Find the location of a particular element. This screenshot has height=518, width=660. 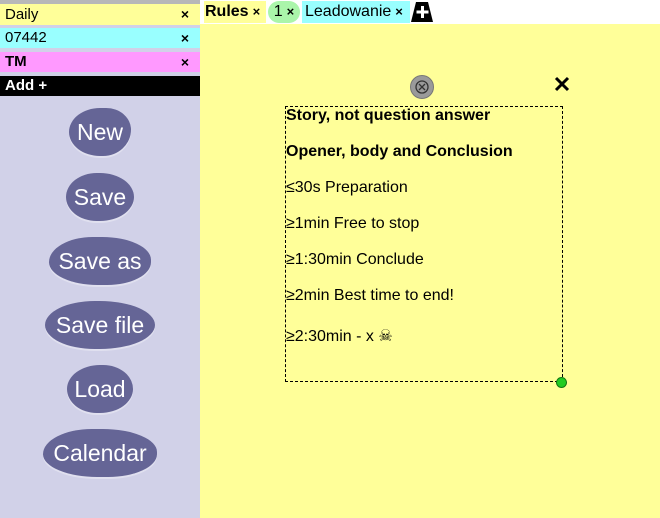

note-item-daily: Daily × is located at coordinates (100, 14).